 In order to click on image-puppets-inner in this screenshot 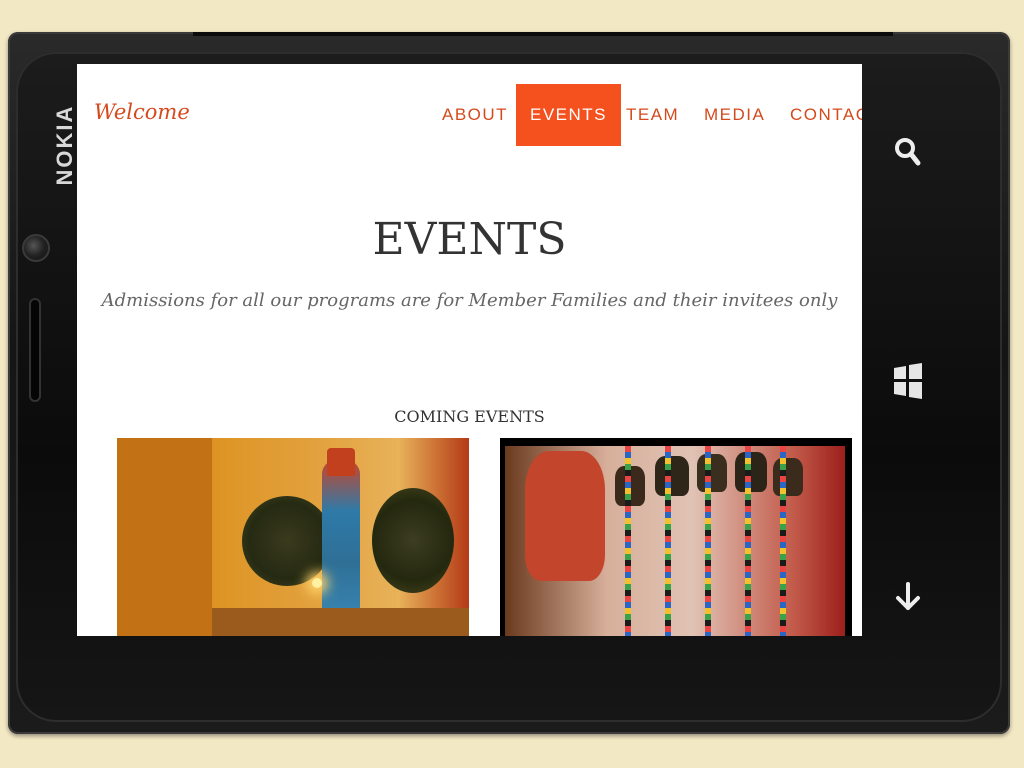, I will do `click(675, 541)`.